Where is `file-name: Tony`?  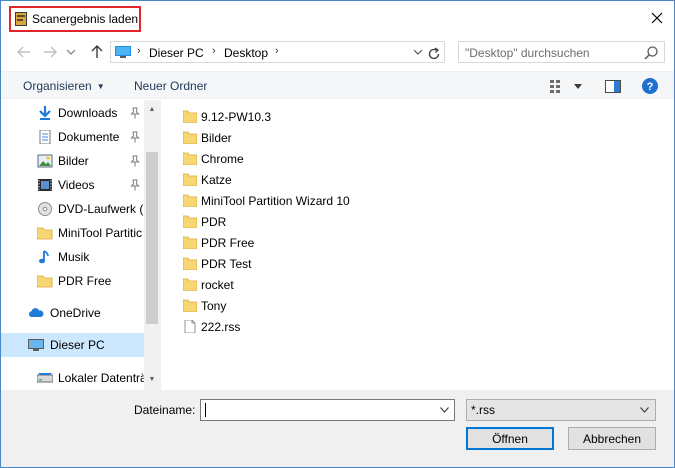 file-name: Tony is located at coordinates (214, 306).